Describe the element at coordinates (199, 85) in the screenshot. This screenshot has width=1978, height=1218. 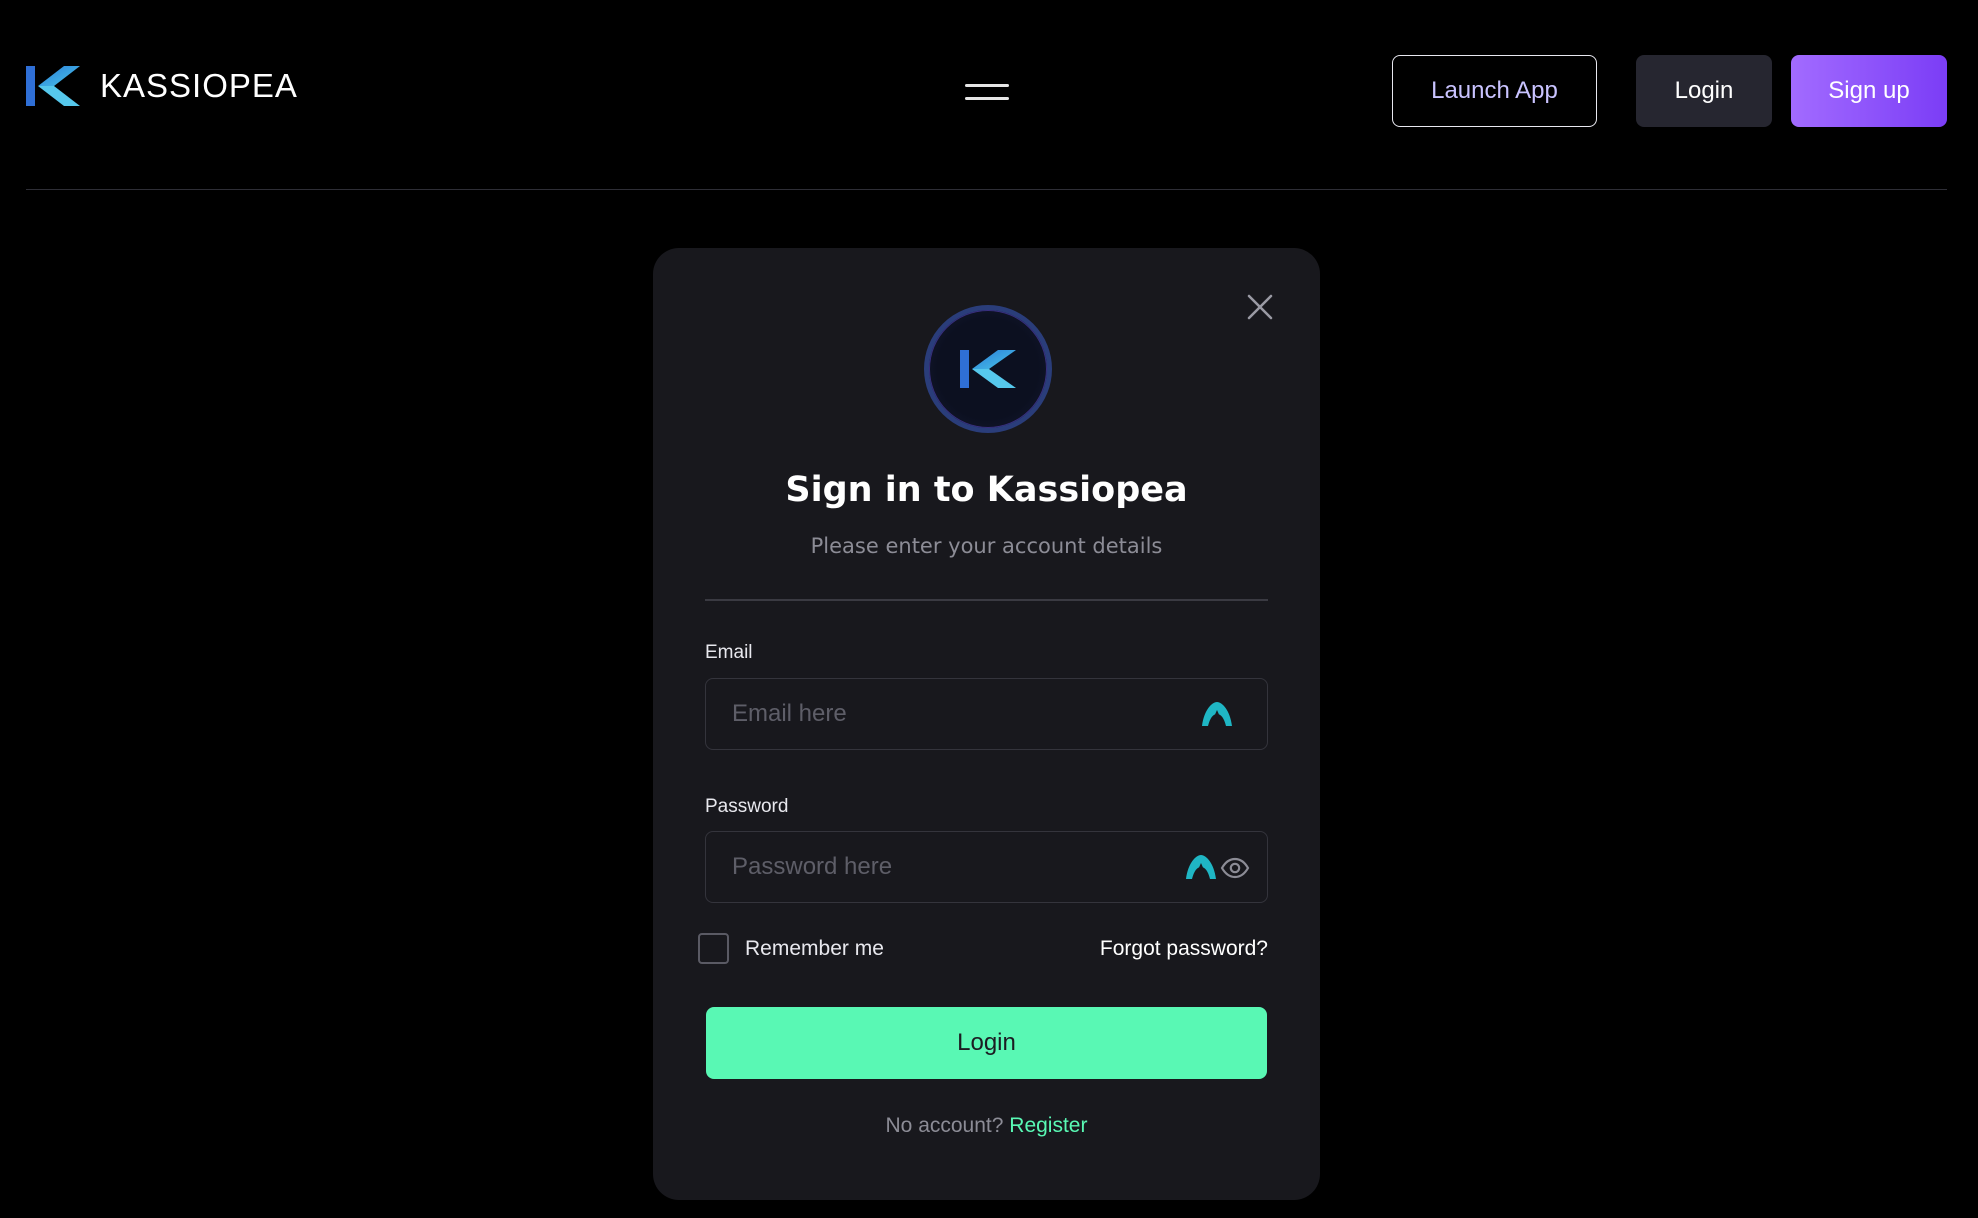
I see `brand-name: KASSIOPEA` at that location.